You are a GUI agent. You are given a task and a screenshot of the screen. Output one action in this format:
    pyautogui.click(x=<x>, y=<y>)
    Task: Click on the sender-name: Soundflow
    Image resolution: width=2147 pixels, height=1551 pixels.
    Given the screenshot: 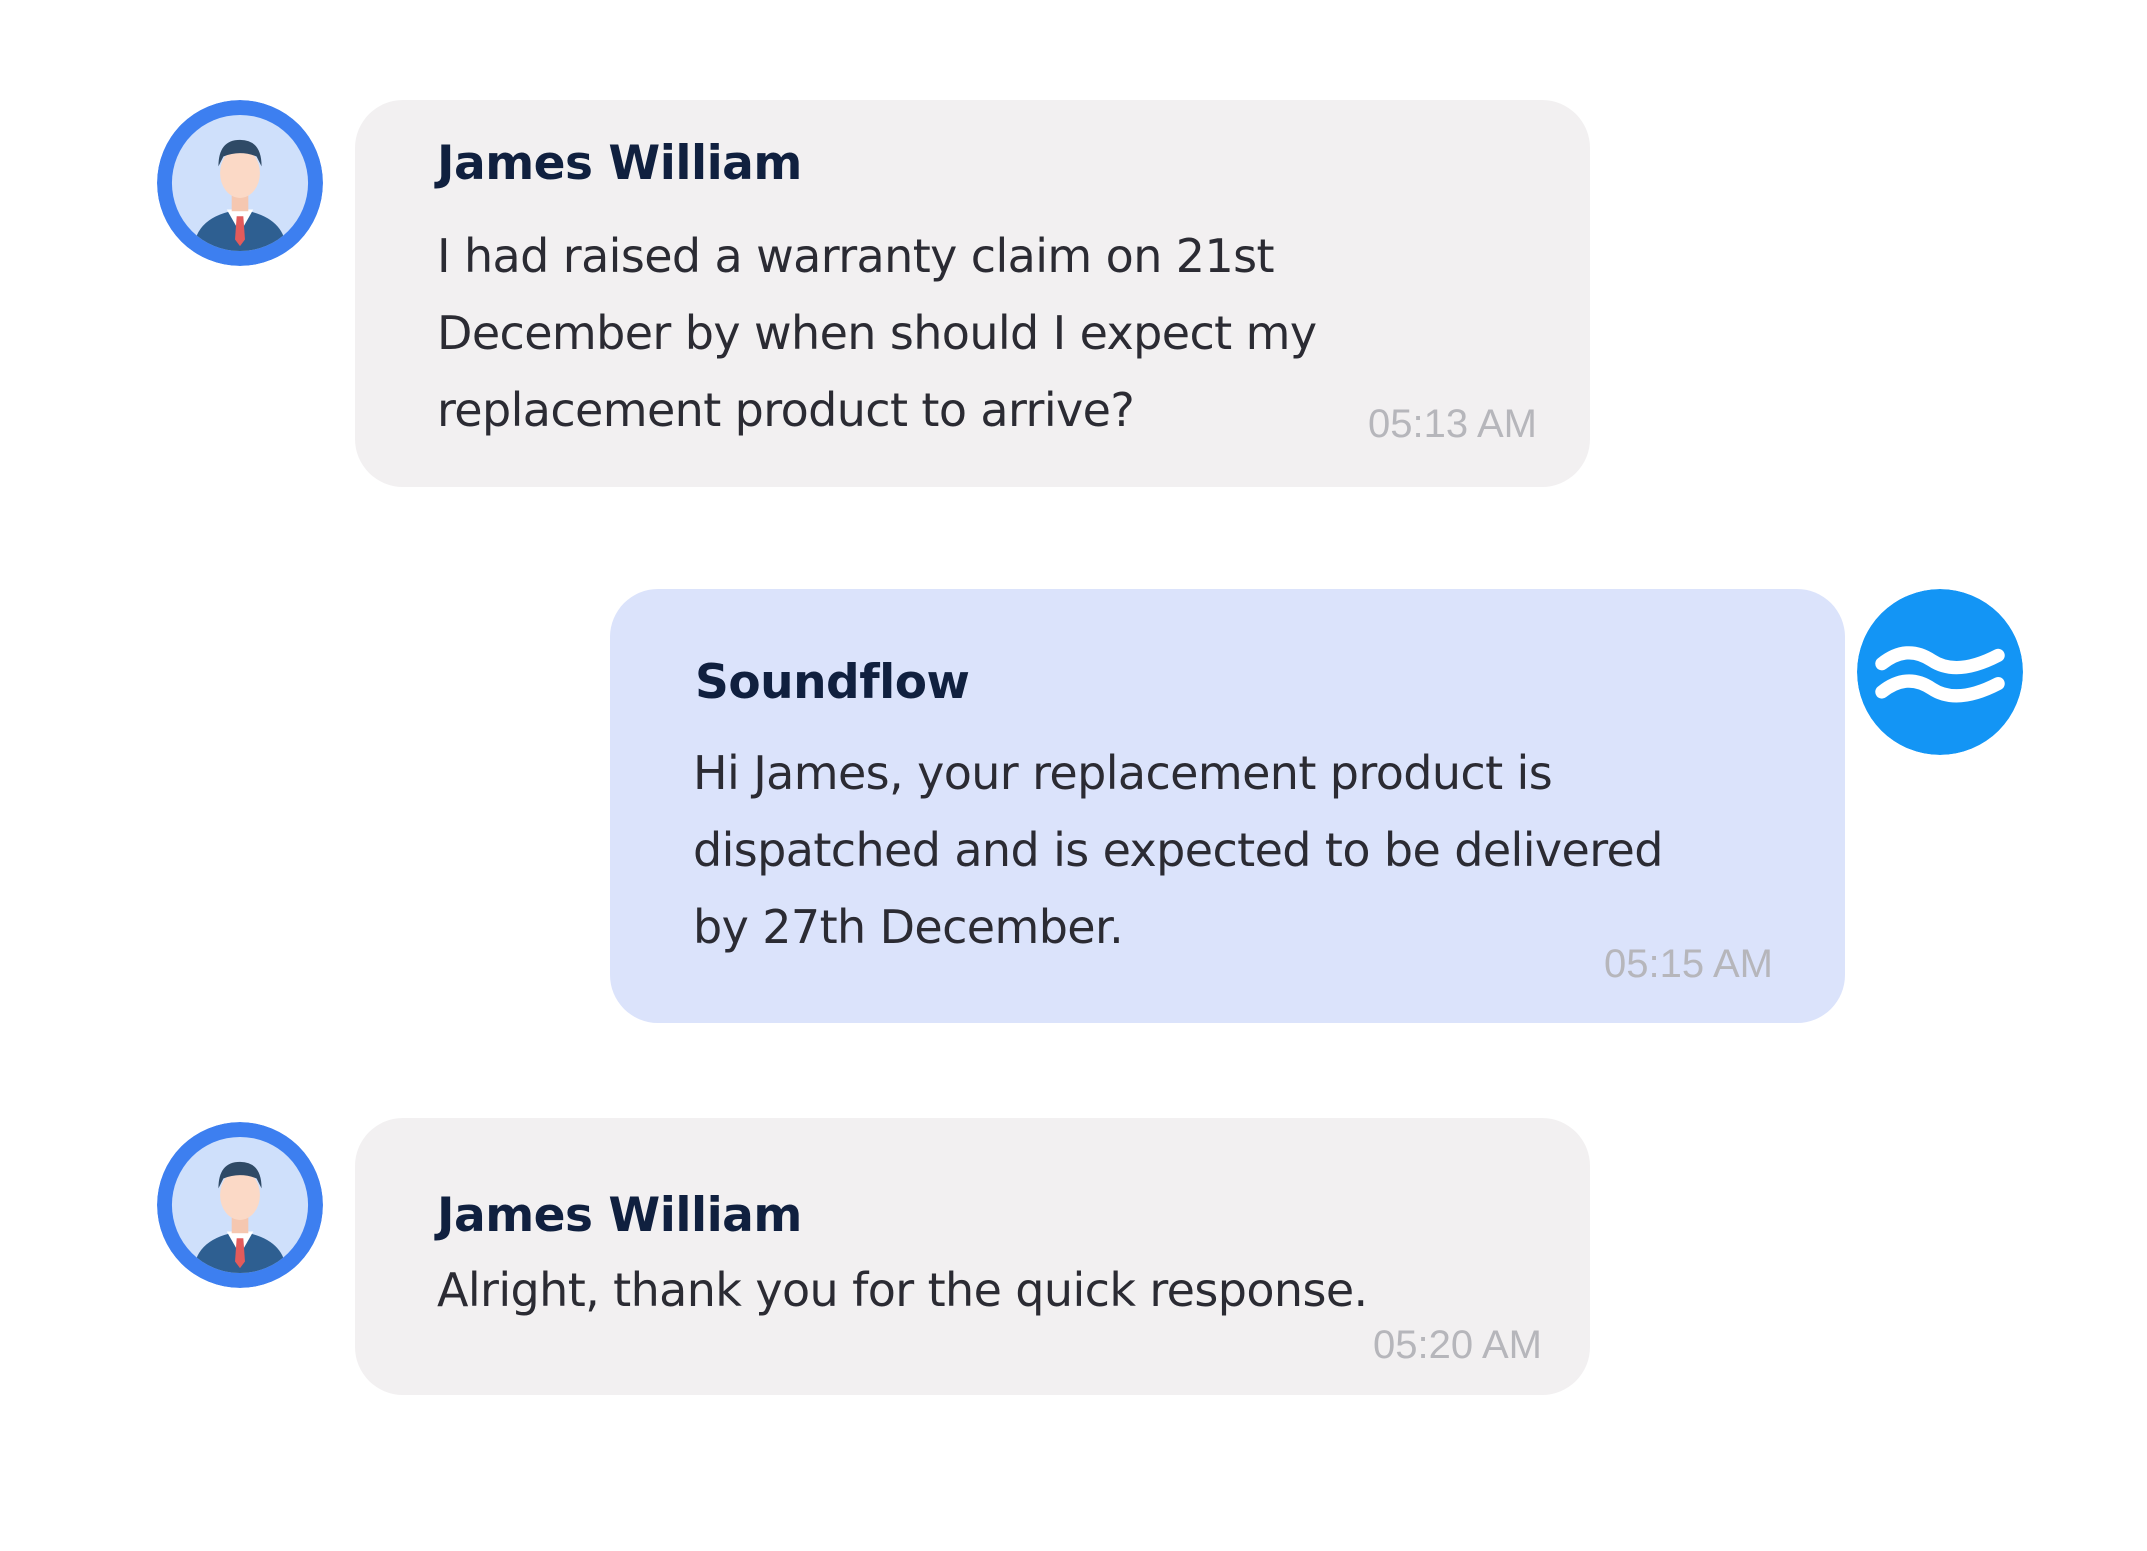 What is the action you would take?
    pyautogui.click(x=832, y=682)
    